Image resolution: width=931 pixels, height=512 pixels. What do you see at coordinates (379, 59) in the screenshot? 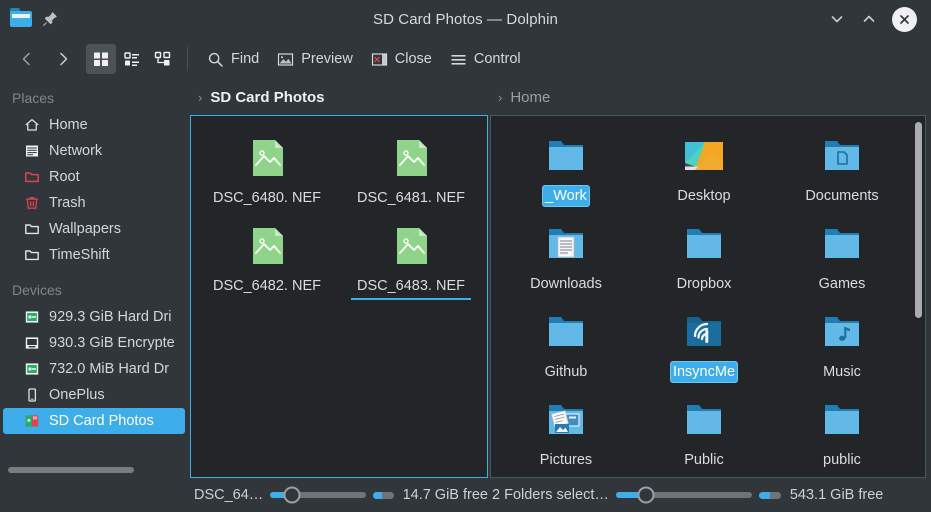
I see `close-panel-icon` at bounding box center [379, 59].